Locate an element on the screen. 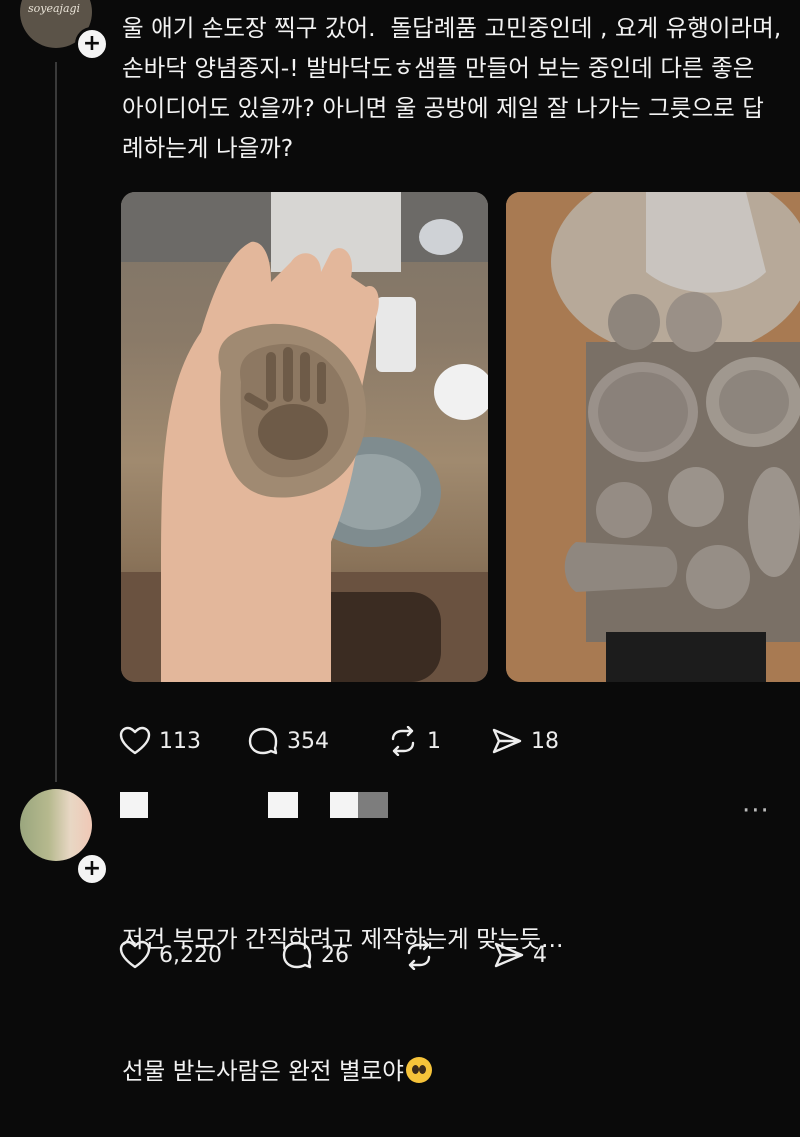 The image size is (800, 1137). post-repost-button: 1 is located at coordinates (439, 741).